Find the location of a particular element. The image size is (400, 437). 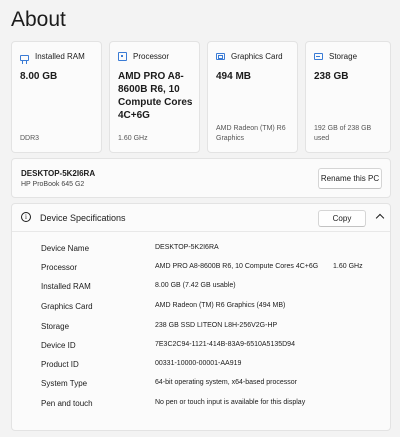

graphics-card-label: Graphics Card is located at coordinates (257, 56).